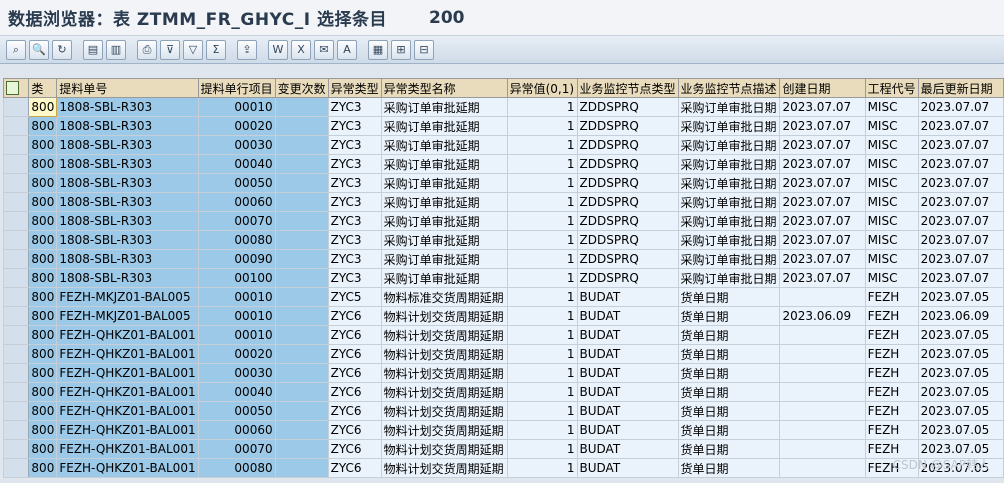  I want to click on table-cell: 00060, so click(236, 430).